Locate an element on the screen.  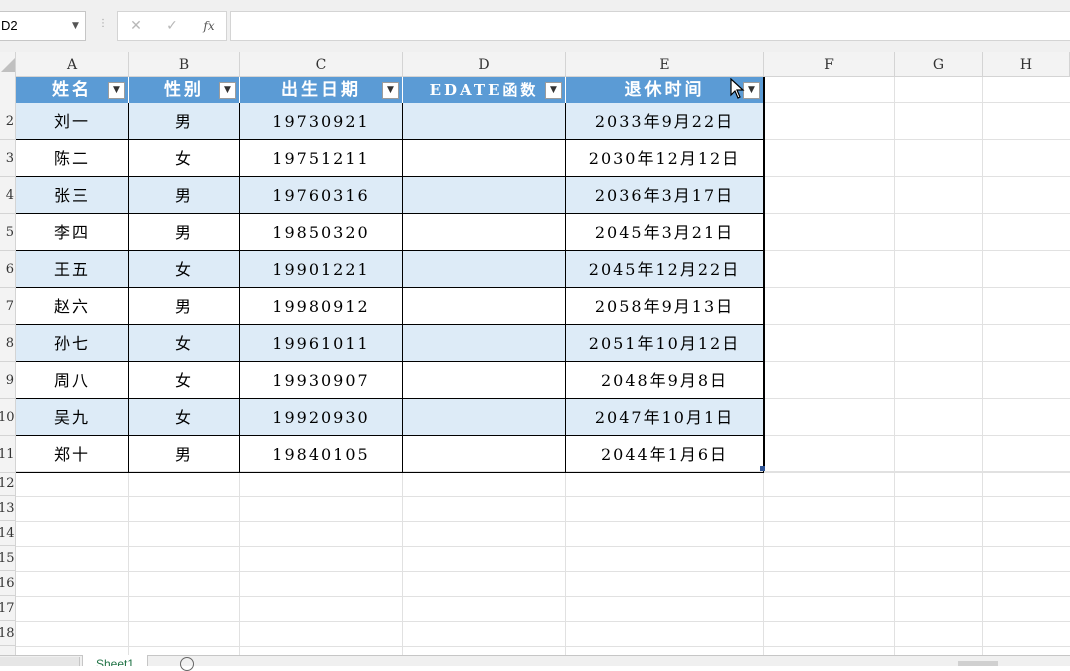
table-cell-birth-date: 19930907 is located at coordinates (321, 380).